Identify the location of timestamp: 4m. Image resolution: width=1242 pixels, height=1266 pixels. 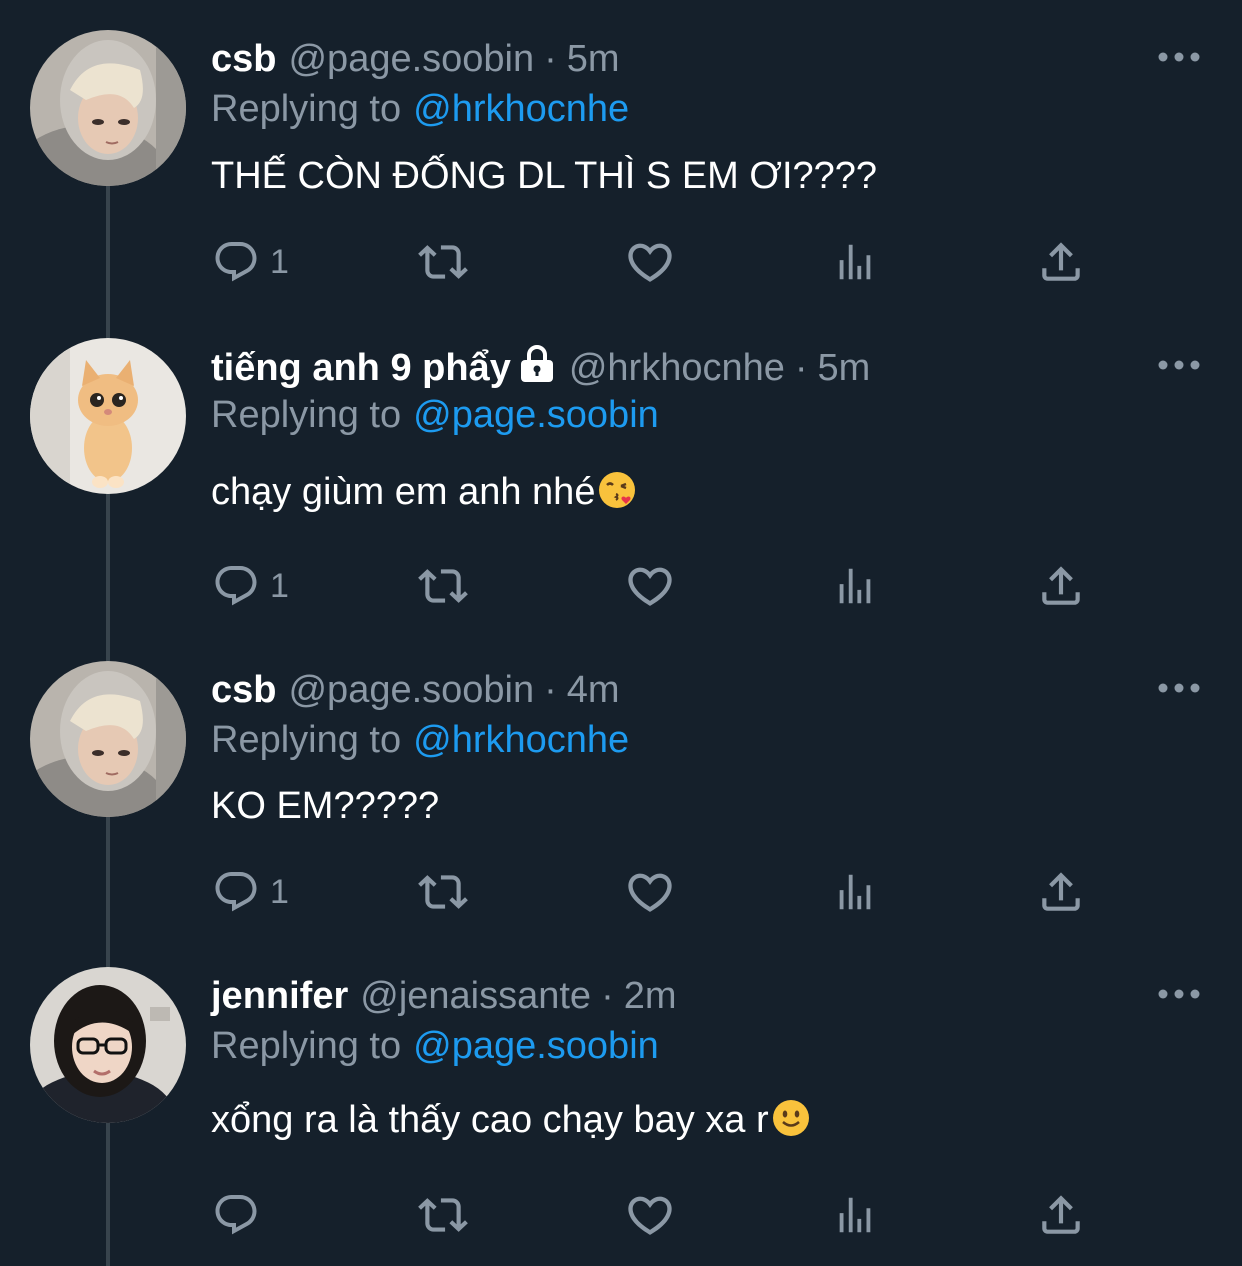
(593, 690).